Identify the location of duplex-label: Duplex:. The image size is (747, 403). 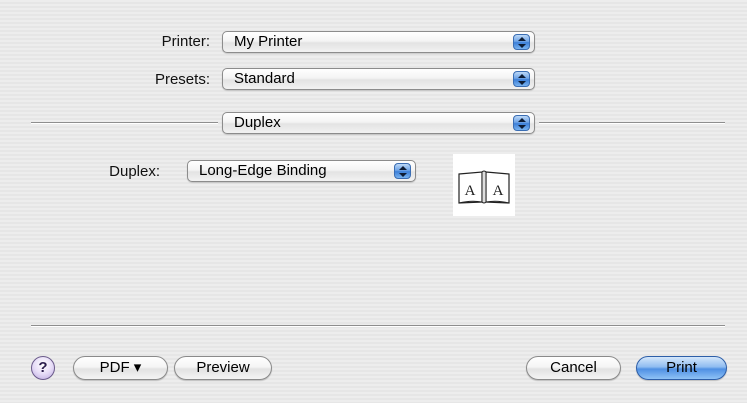
(134, 171).